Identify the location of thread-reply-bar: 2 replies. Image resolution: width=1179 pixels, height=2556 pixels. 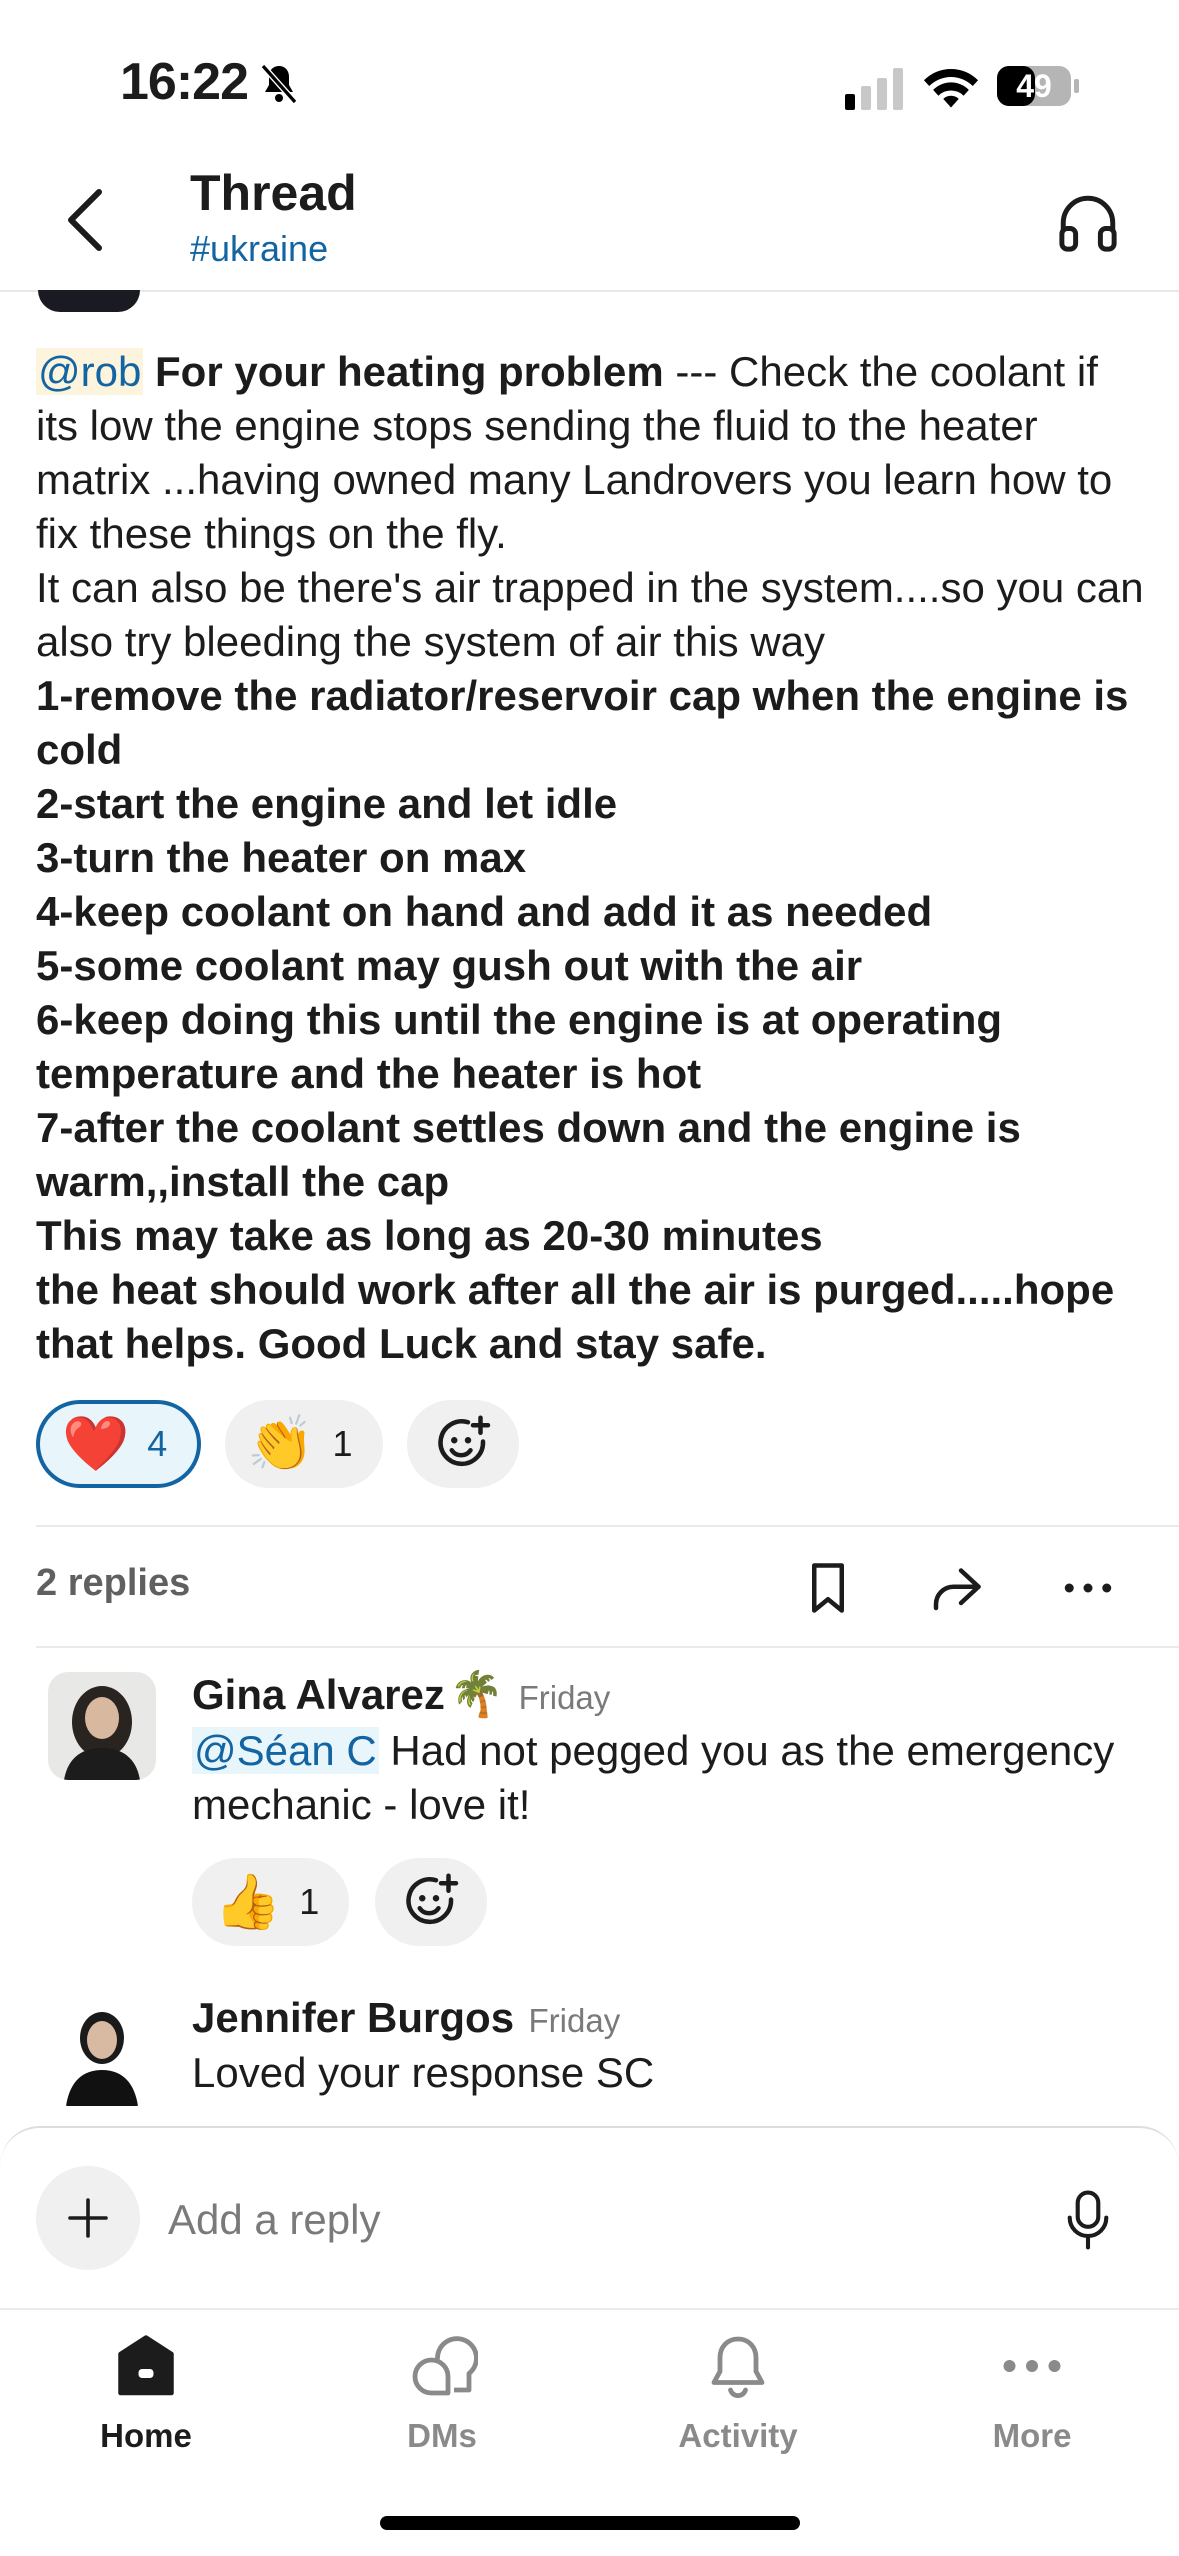
(589, 1587).